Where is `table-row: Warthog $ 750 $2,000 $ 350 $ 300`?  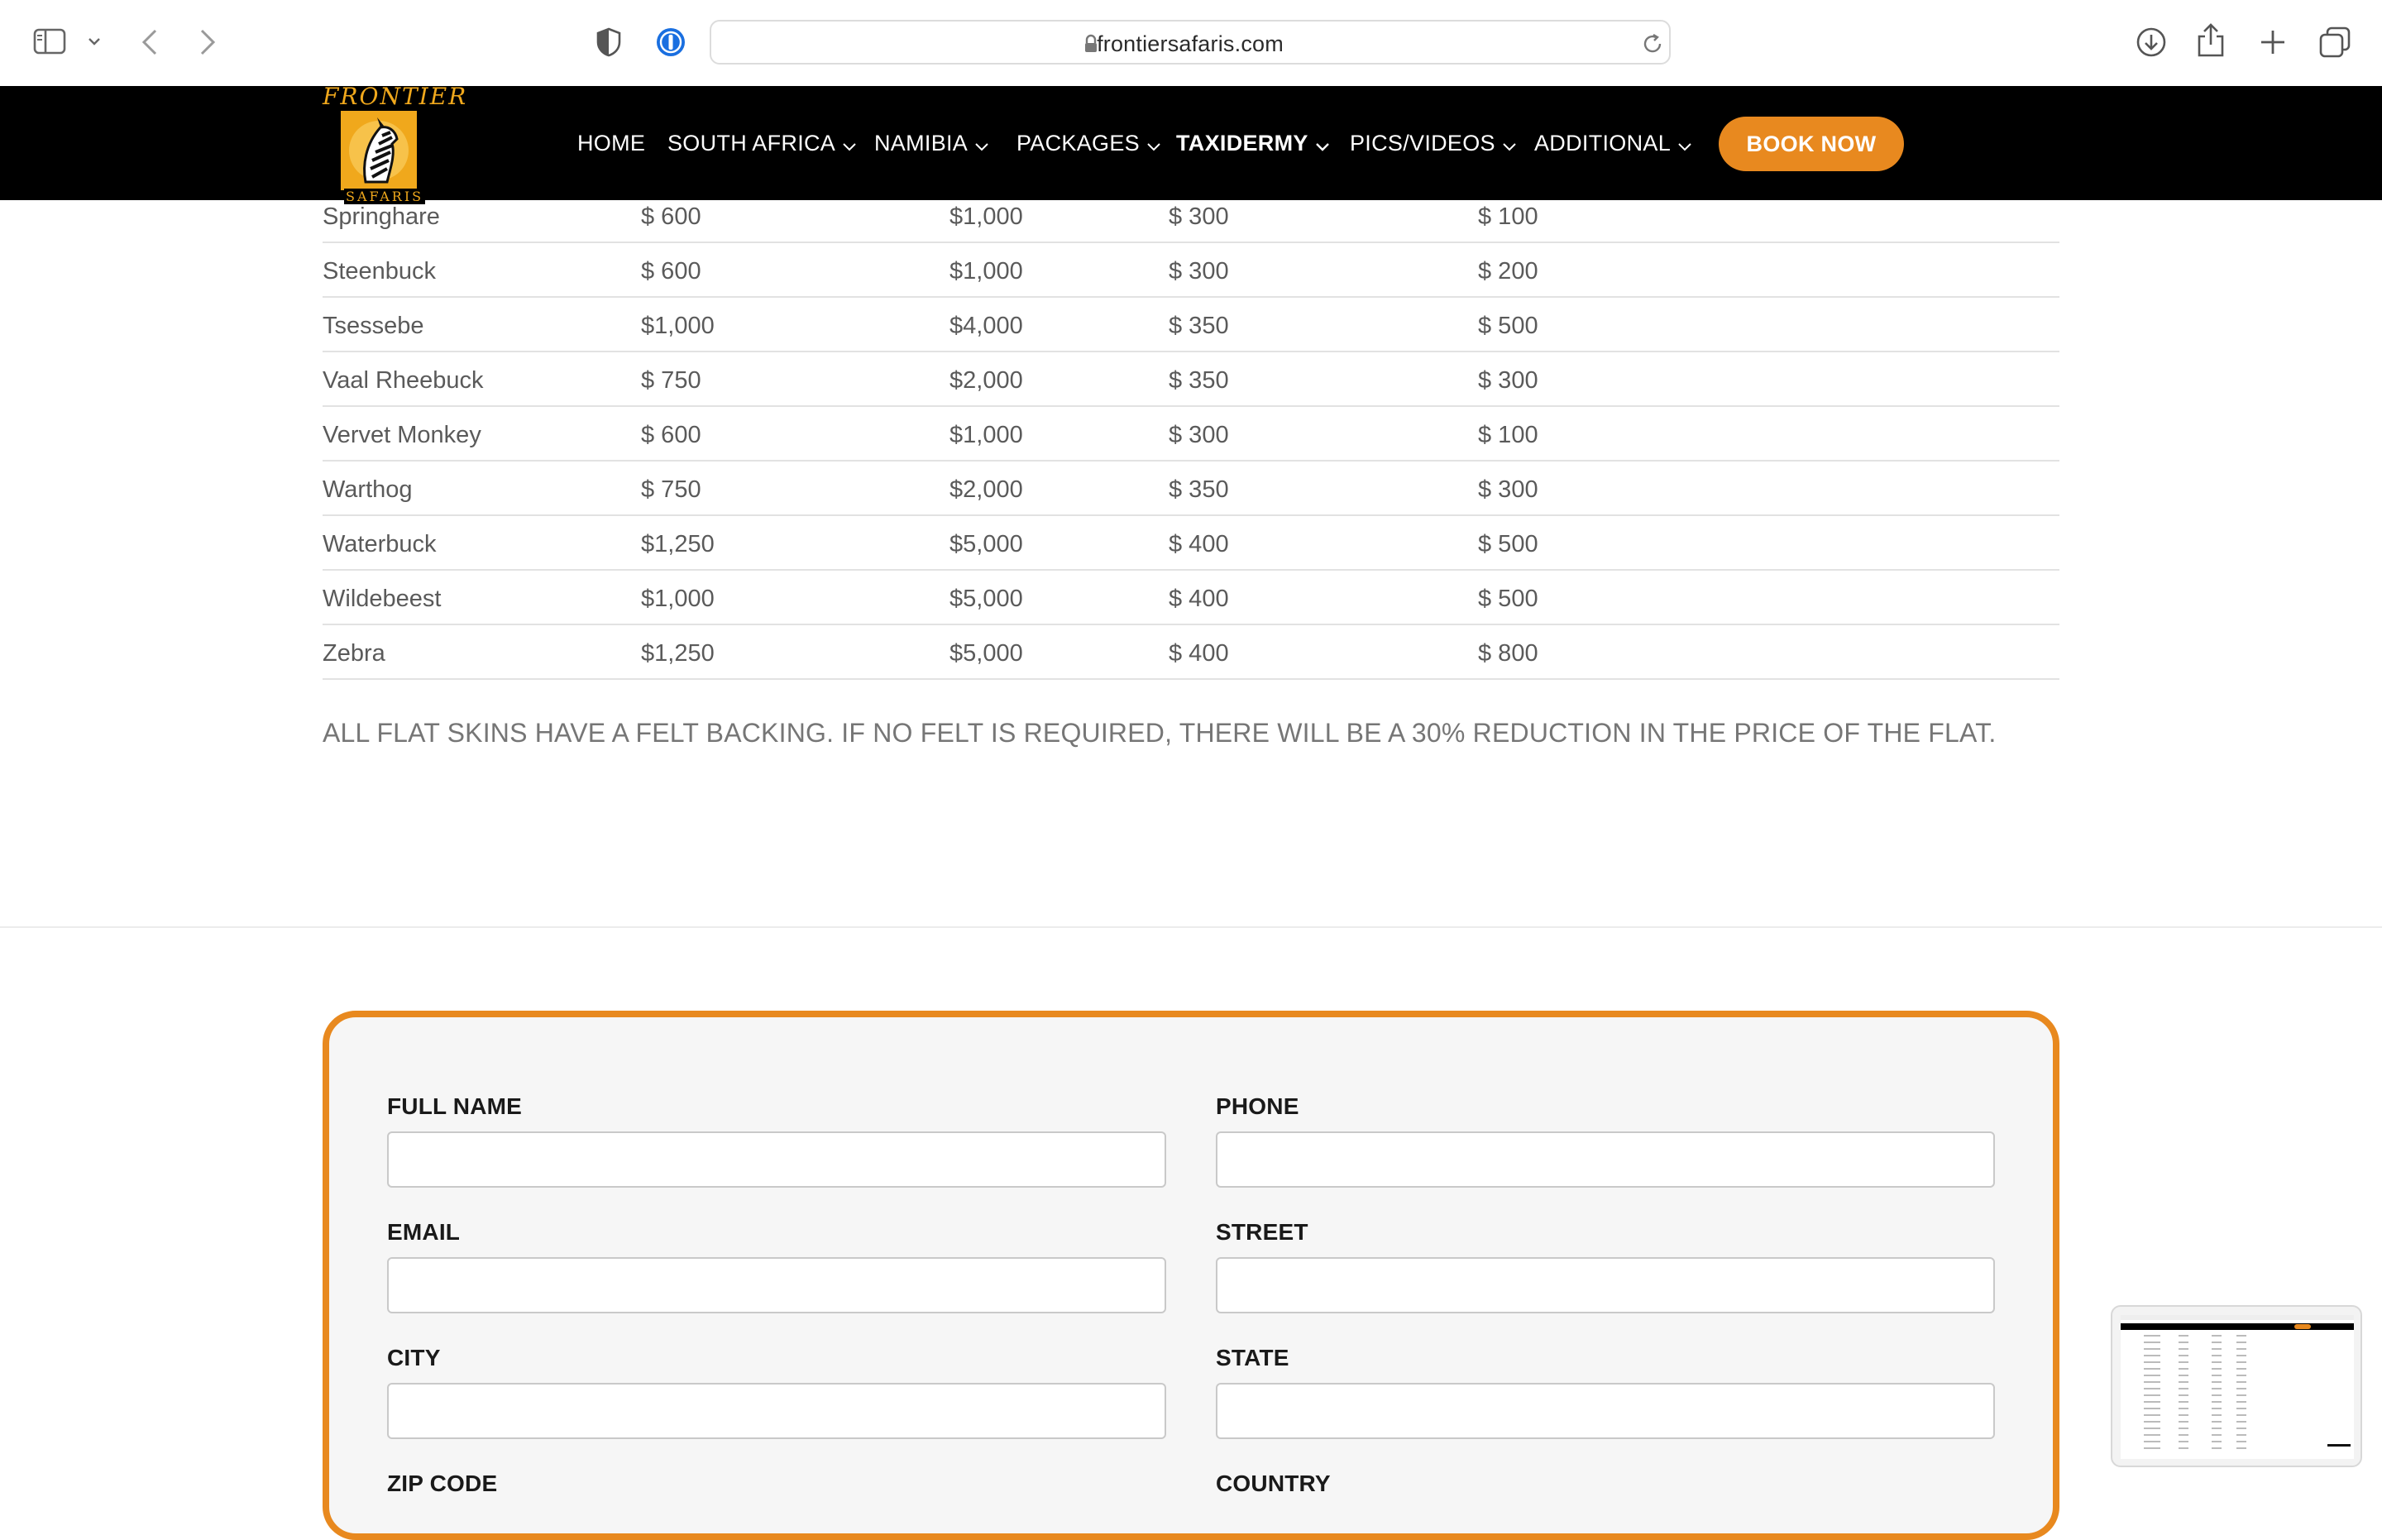 table-row: Warthog $ 750 $2,000 $ 350 $ 300 is located at coordinates (1191, 489).